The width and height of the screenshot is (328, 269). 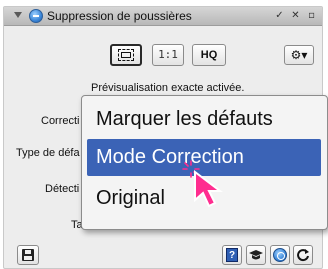 What do you see at coordinates (36, 16) in the screenshot?
I see `tool-state-icon` at bounding box center [36, 16].